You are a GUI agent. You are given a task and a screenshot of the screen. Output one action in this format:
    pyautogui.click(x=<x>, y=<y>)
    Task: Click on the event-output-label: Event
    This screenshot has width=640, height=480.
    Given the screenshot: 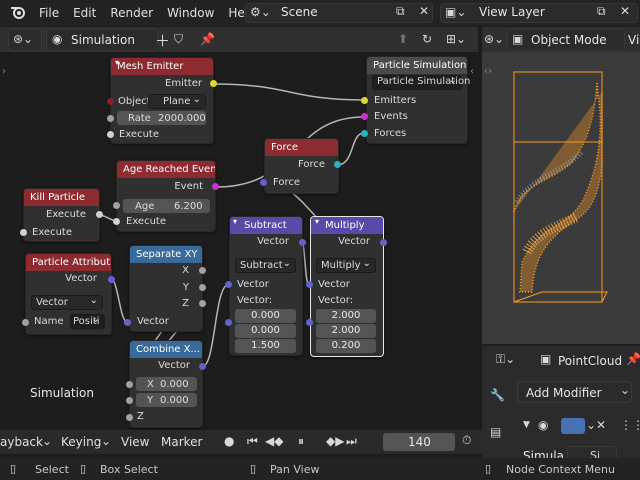 What is the action you would take?
    pyautogui.click(x=188, y=186)
    